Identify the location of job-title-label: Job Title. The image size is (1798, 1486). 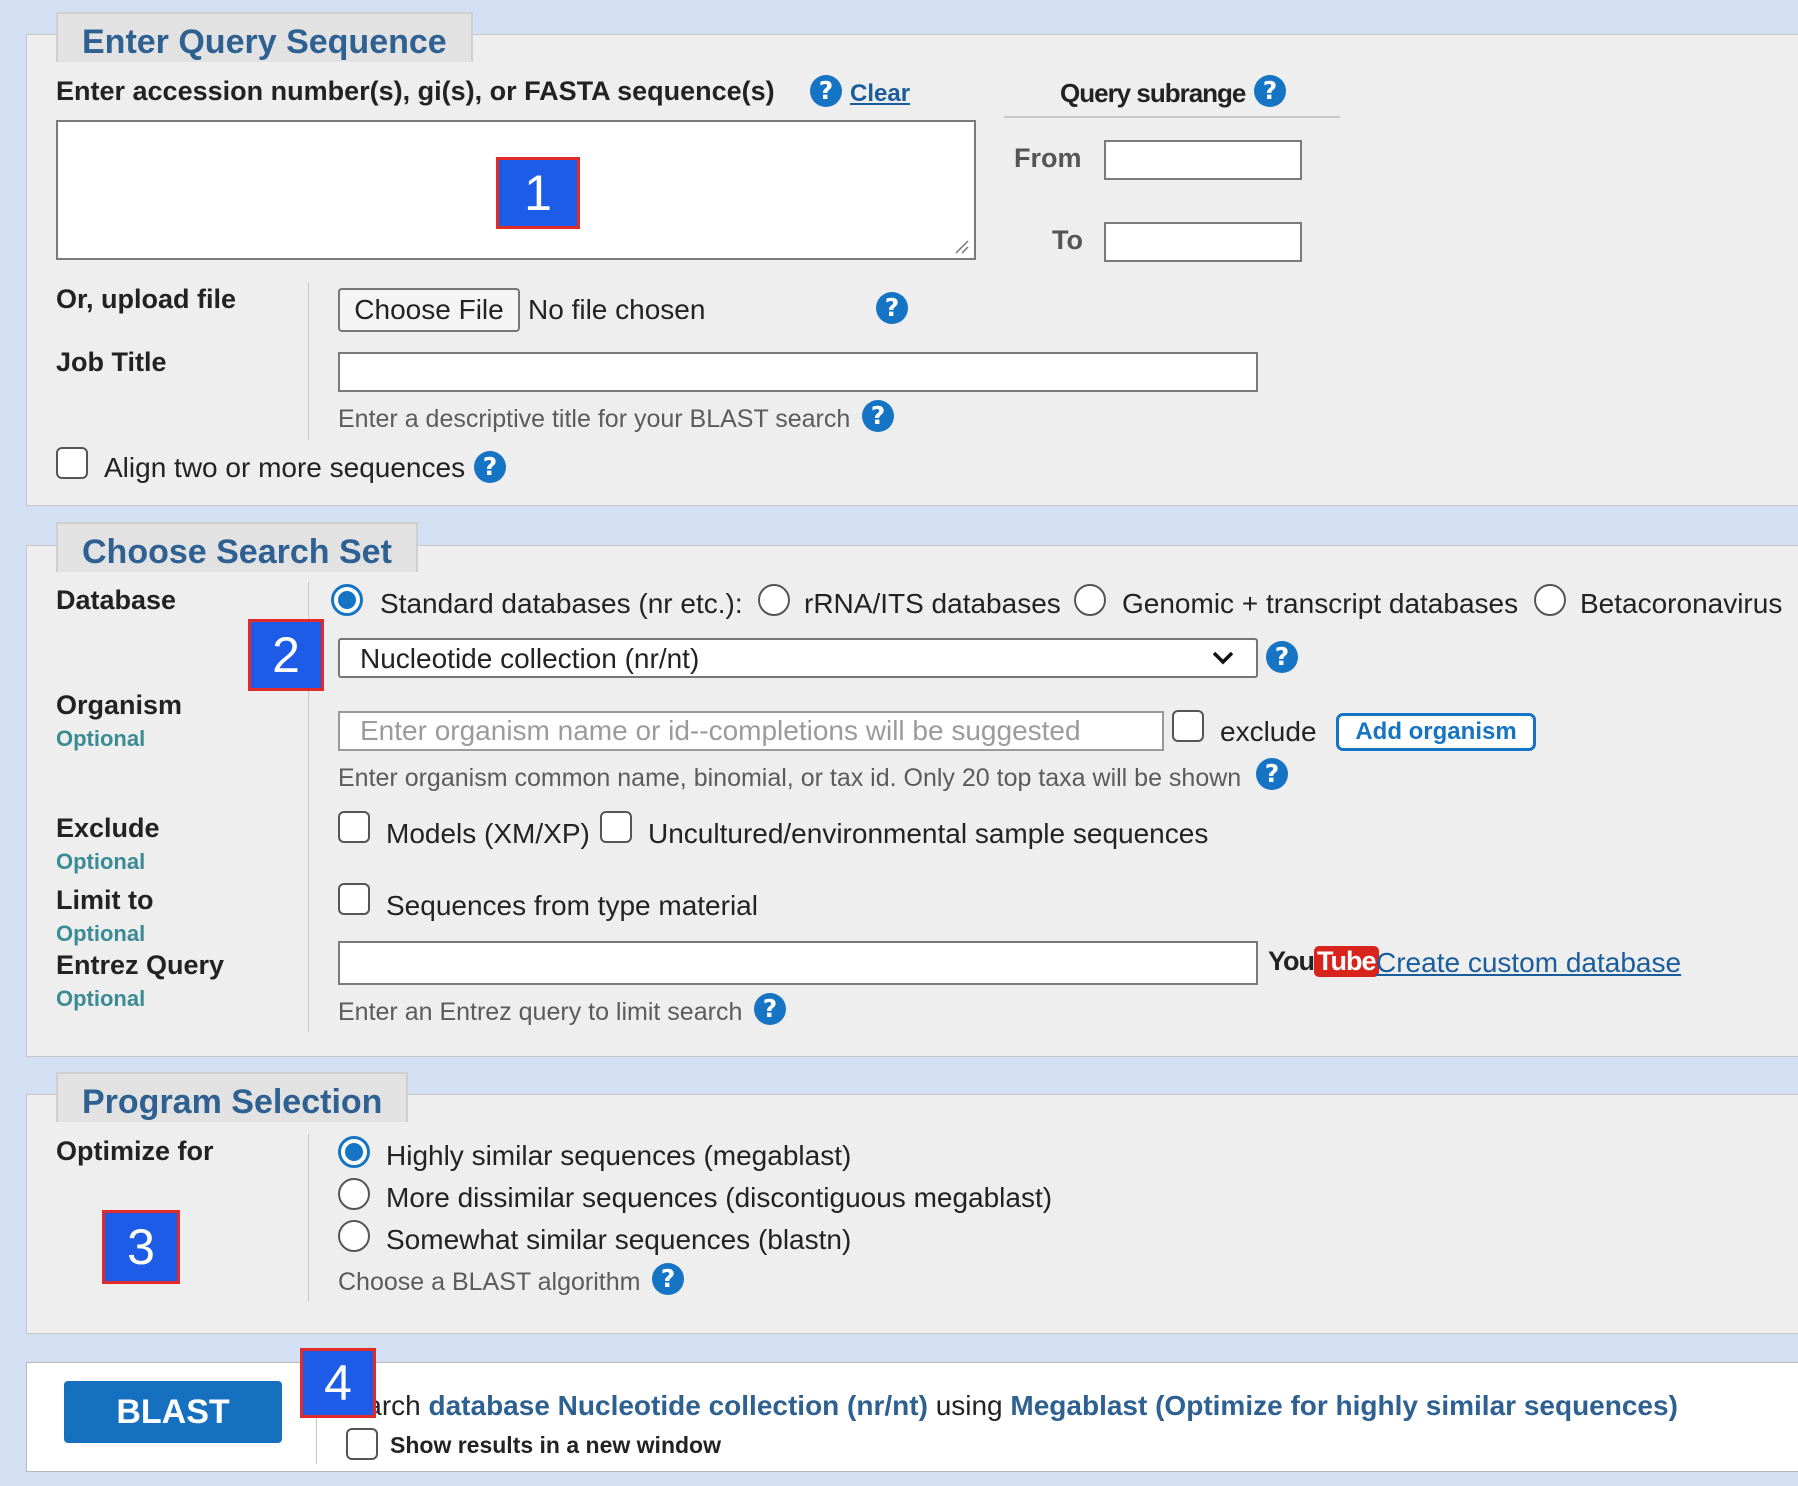
(111, 362).